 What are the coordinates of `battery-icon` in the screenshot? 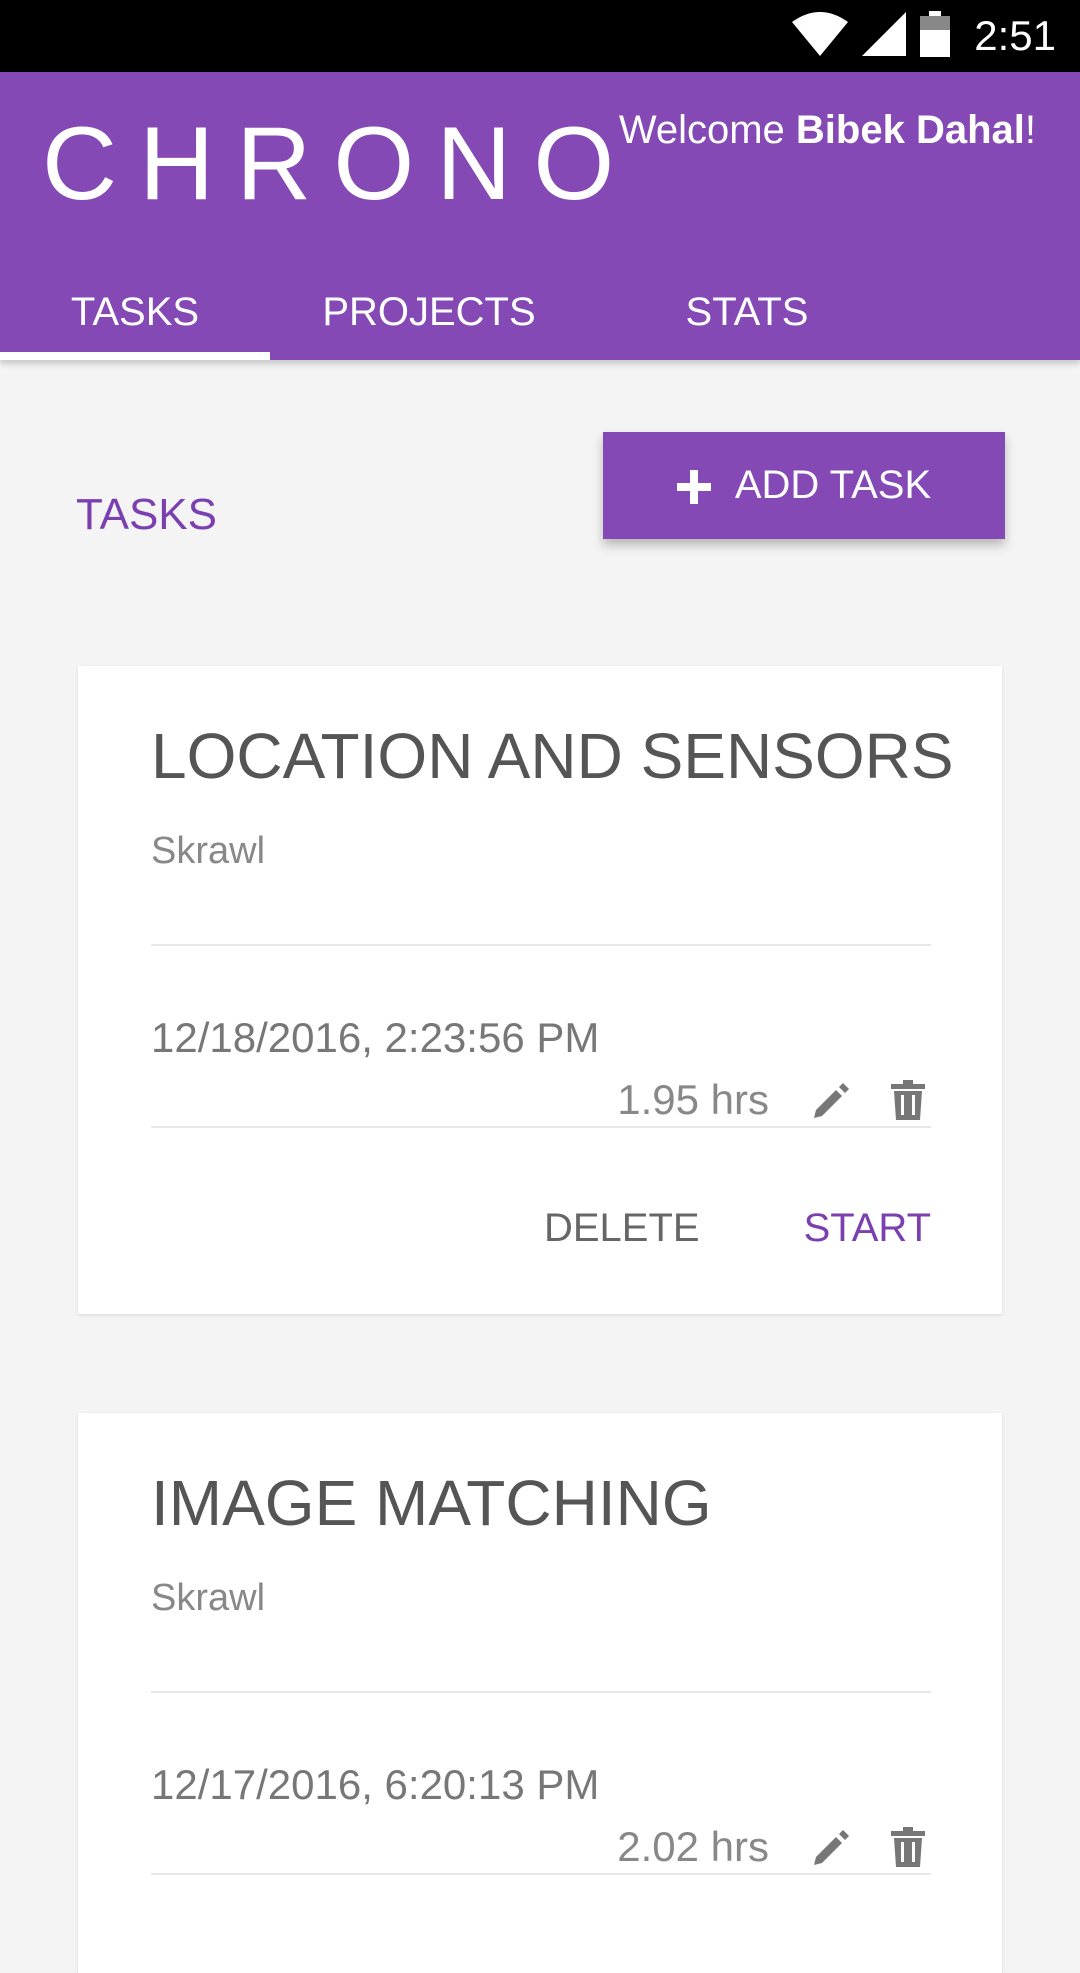 It's located at (935, 36).